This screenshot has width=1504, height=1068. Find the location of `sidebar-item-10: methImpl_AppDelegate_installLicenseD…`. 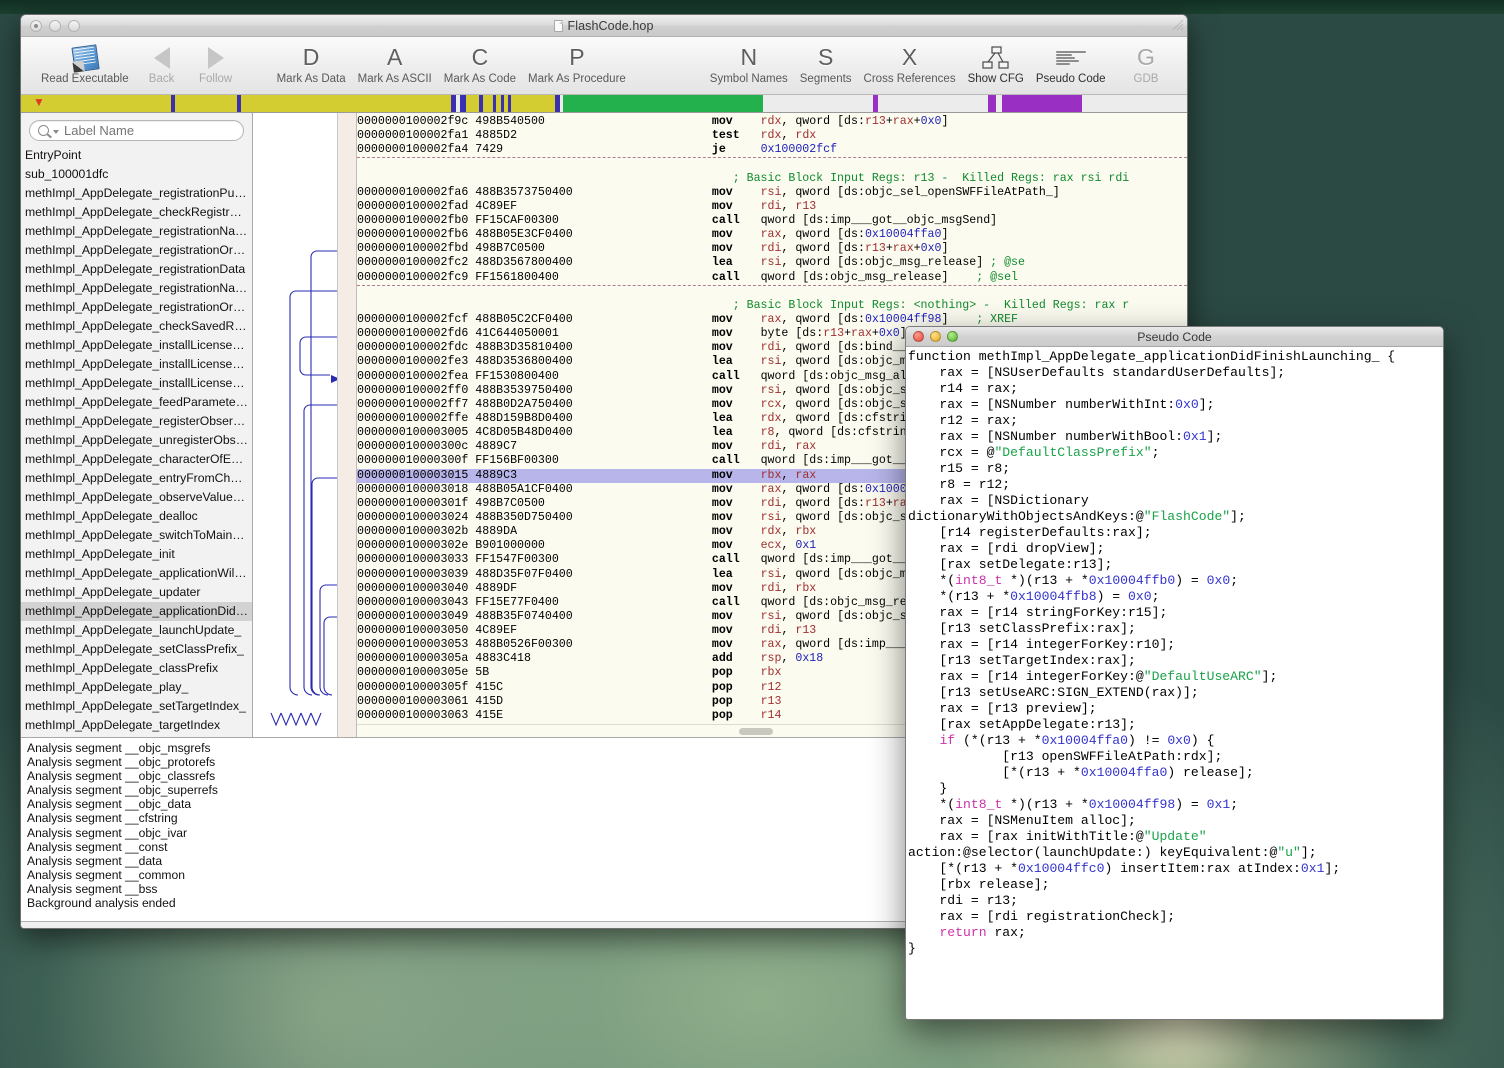

sidebar-item-10: methImpl_AppDelegate_installLicenseD… is located at coordinates (136, 345).